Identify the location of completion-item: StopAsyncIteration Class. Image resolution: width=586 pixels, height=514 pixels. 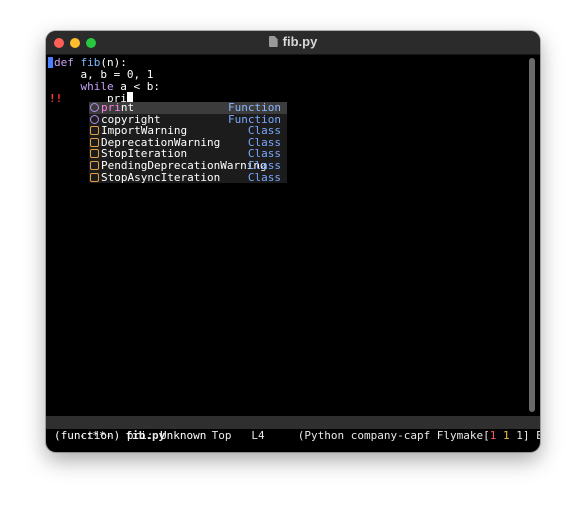
(188, 177).